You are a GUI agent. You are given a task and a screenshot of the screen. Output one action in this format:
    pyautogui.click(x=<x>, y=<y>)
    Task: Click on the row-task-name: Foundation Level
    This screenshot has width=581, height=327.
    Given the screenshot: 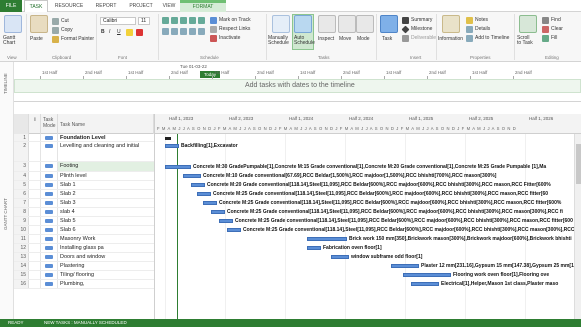 What is the action you would take?
    pyautogui.click(x=106, y=137)
    